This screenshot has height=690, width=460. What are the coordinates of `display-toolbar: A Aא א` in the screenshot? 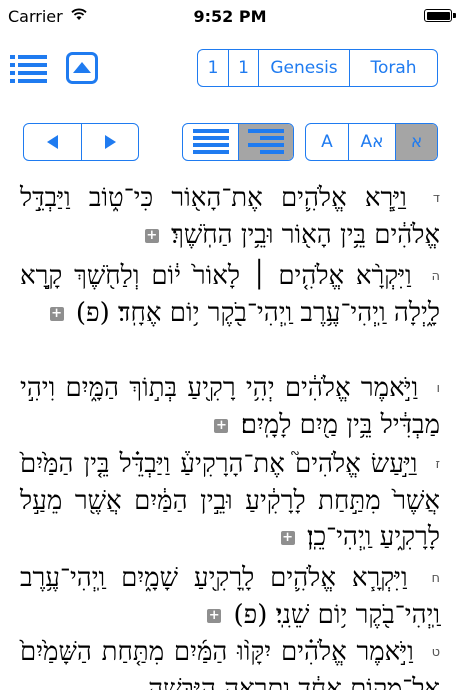 It's located at (230, 139).